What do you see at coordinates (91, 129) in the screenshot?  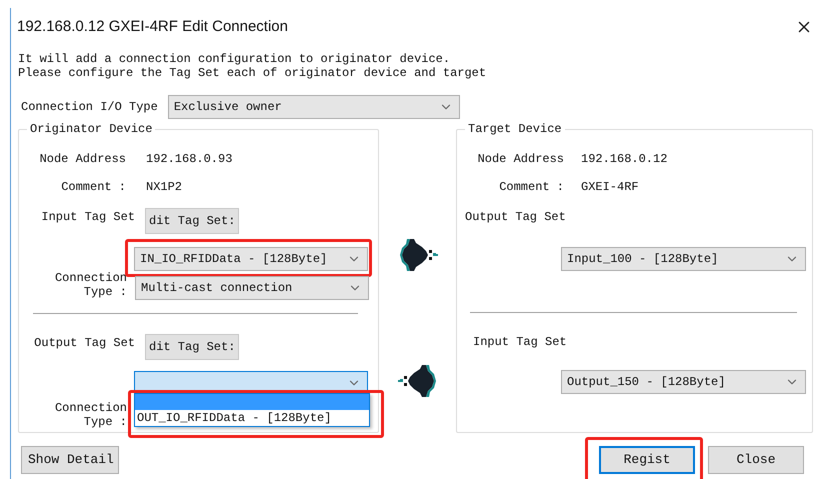 I see `group-title: Originator Device` at bounding box center [91, 129].